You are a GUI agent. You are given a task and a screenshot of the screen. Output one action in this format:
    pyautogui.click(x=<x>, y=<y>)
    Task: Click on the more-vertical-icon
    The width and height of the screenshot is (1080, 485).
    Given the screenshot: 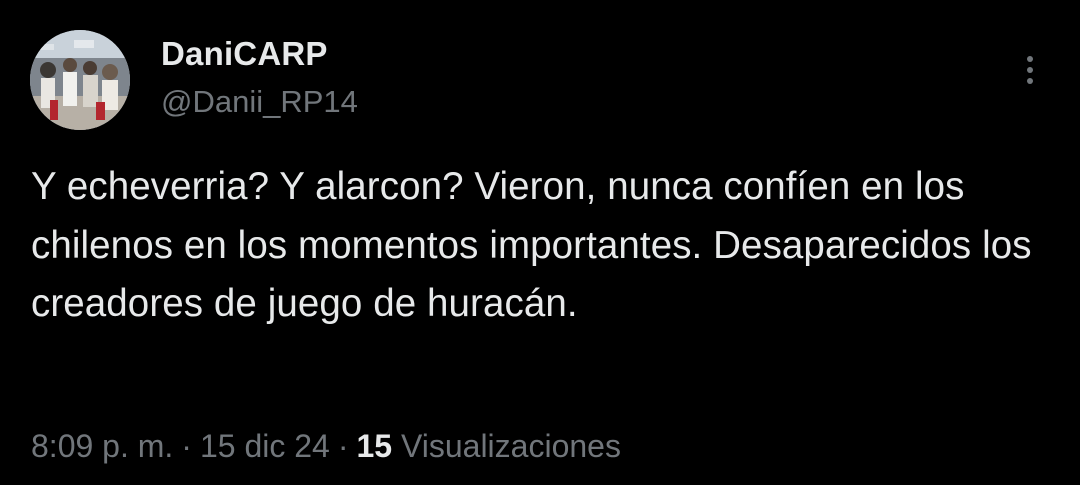 What is the action you would take?
    pyautogui.click(x=1030, y=70)
    